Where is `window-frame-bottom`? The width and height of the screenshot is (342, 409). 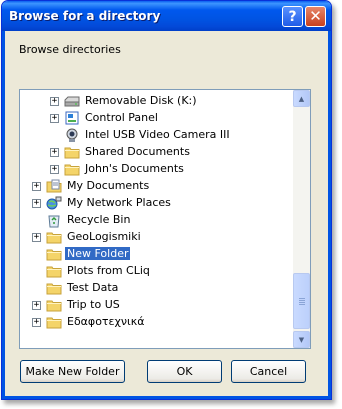
window-frame-bottom is located at coordinates (166, 397).